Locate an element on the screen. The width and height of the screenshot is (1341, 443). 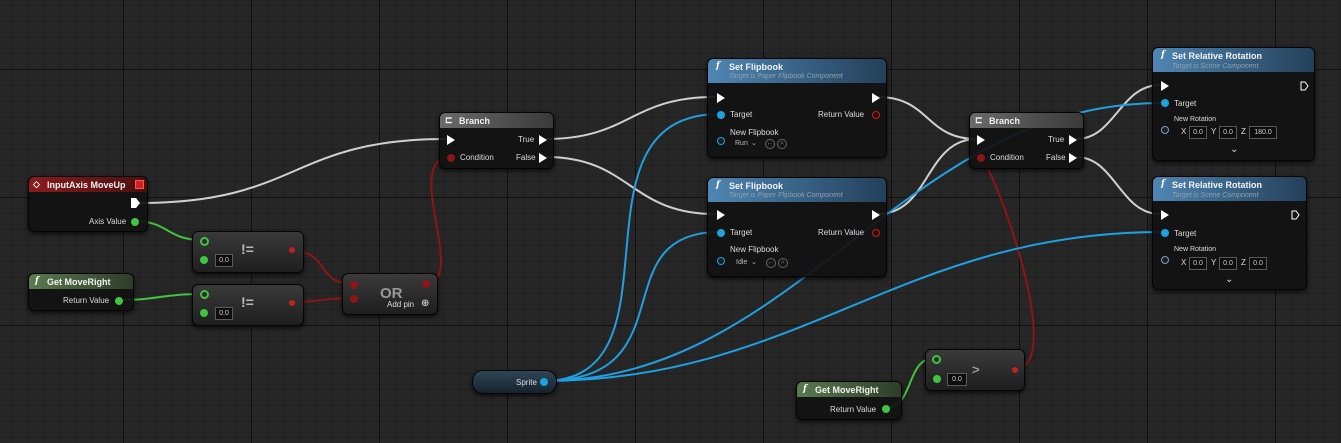
flipbook-dropdown: Run is located at coordinates (741, 143).